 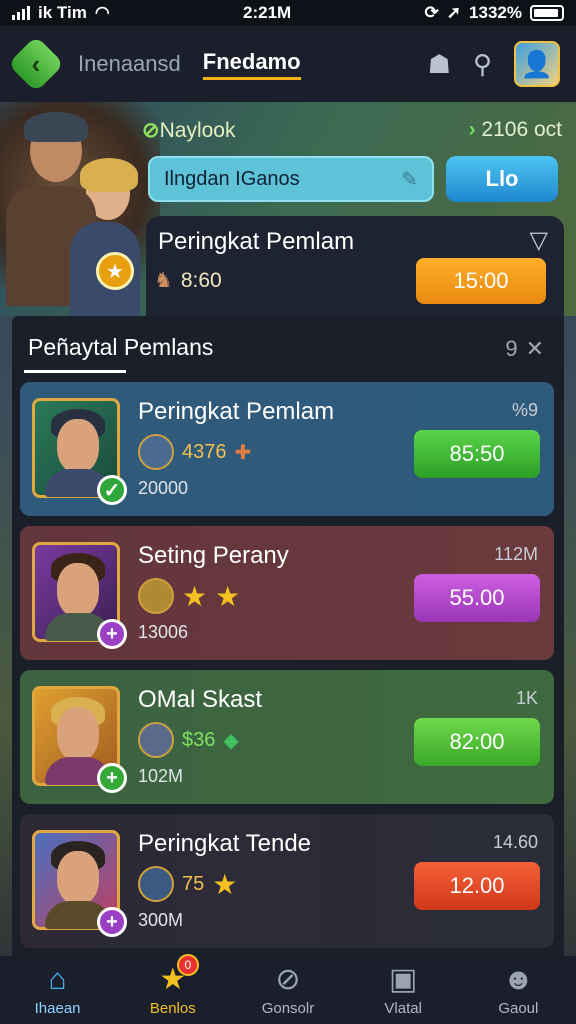 What do you see at coordinates (287, 593) in the screenshot?
I see `list-item: + Seting Perany 112M ★ ★ 13006 55.00` at bounding box center [287, 593].